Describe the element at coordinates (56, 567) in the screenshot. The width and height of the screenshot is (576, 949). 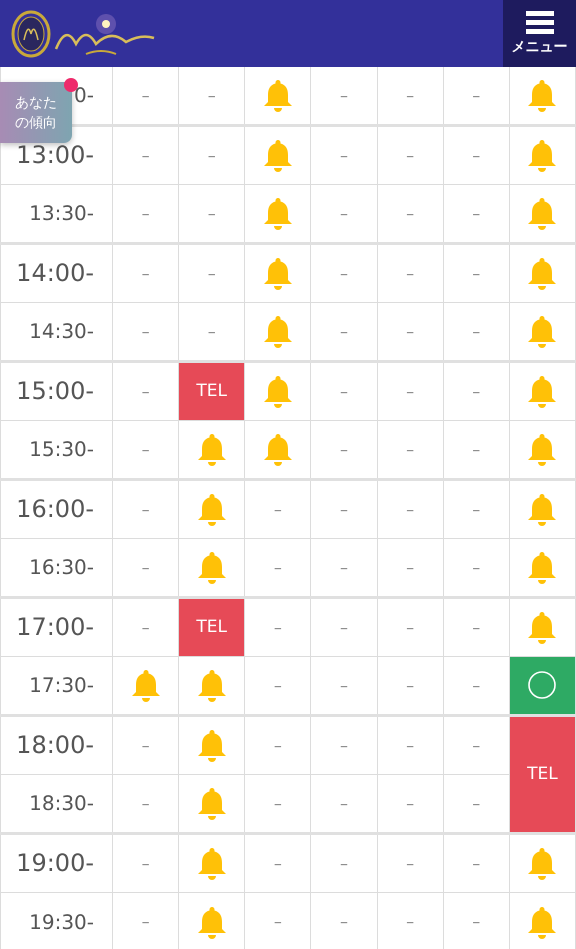
I see `time-label: 16:30-` at that location.